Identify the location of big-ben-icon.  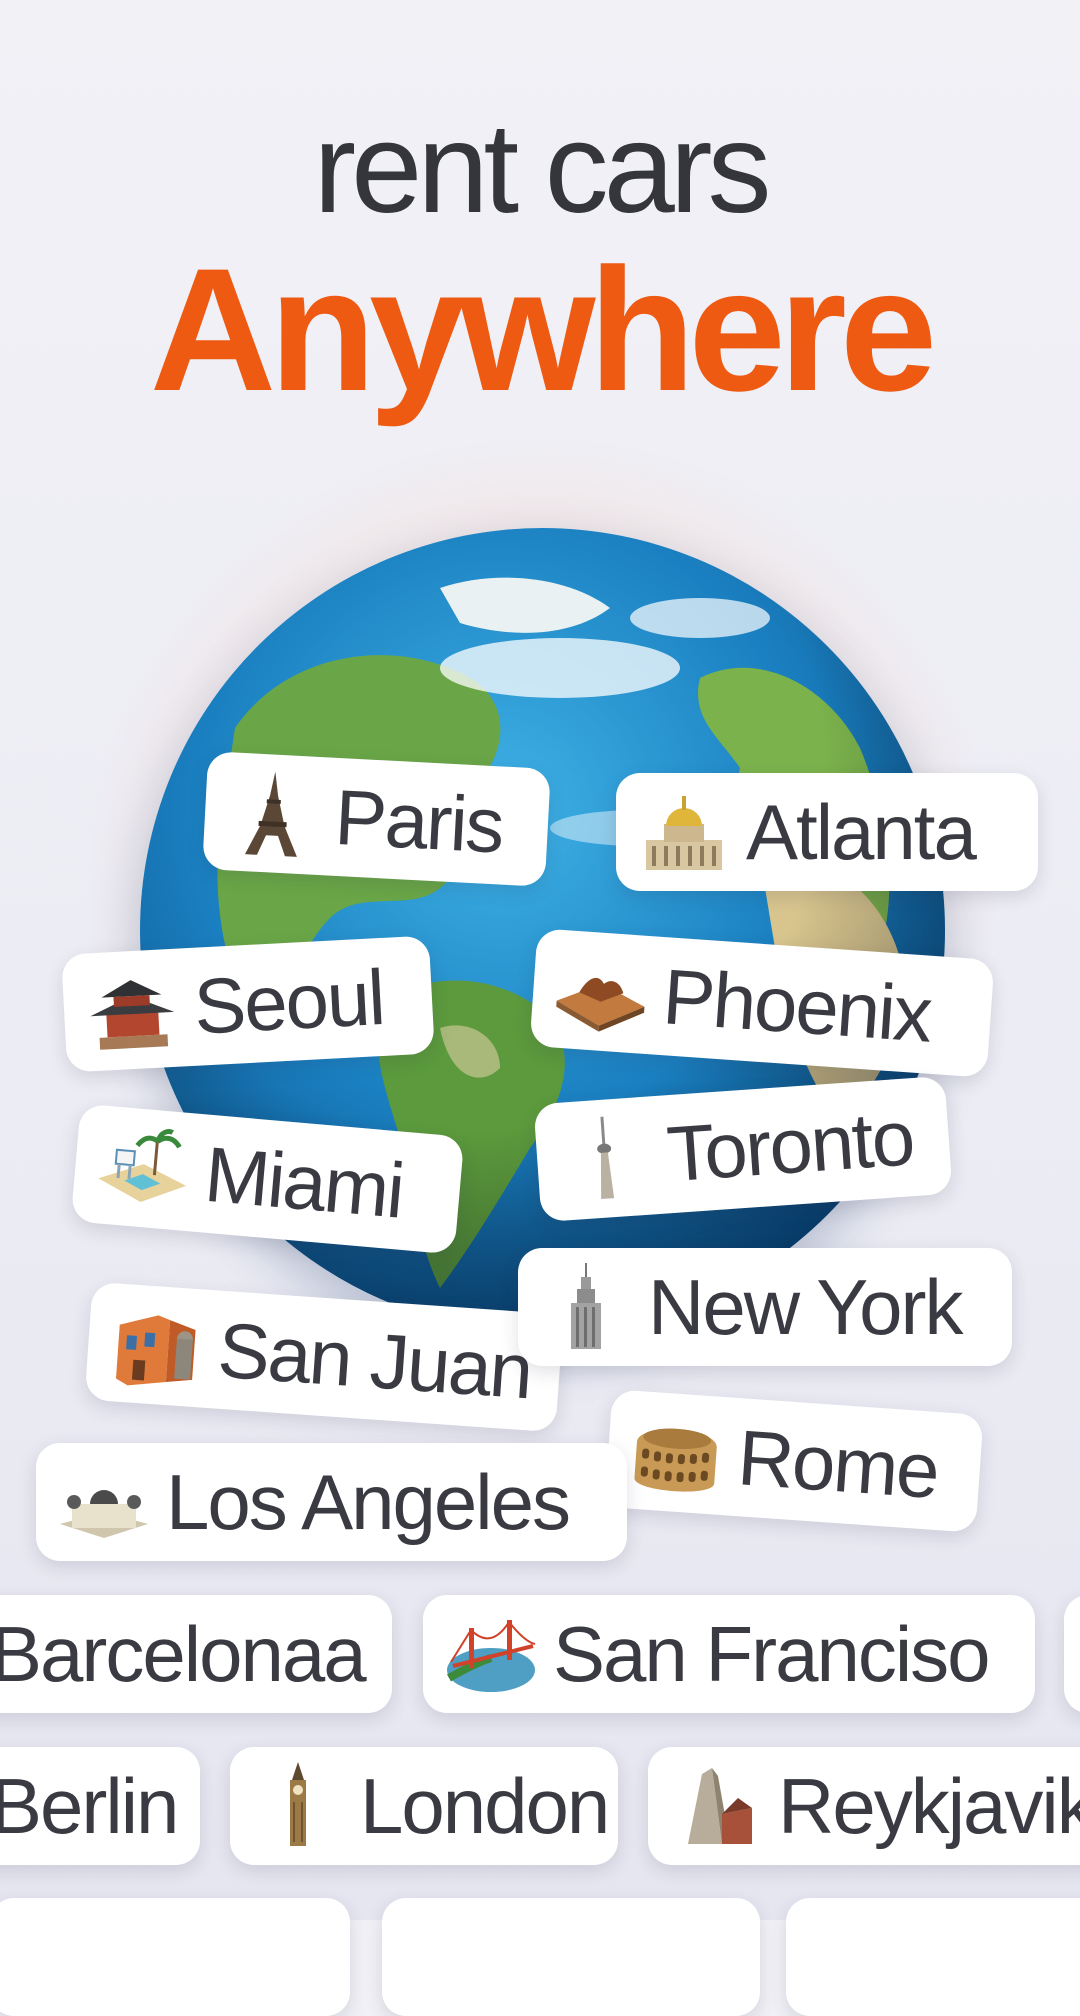
(298, 1804).